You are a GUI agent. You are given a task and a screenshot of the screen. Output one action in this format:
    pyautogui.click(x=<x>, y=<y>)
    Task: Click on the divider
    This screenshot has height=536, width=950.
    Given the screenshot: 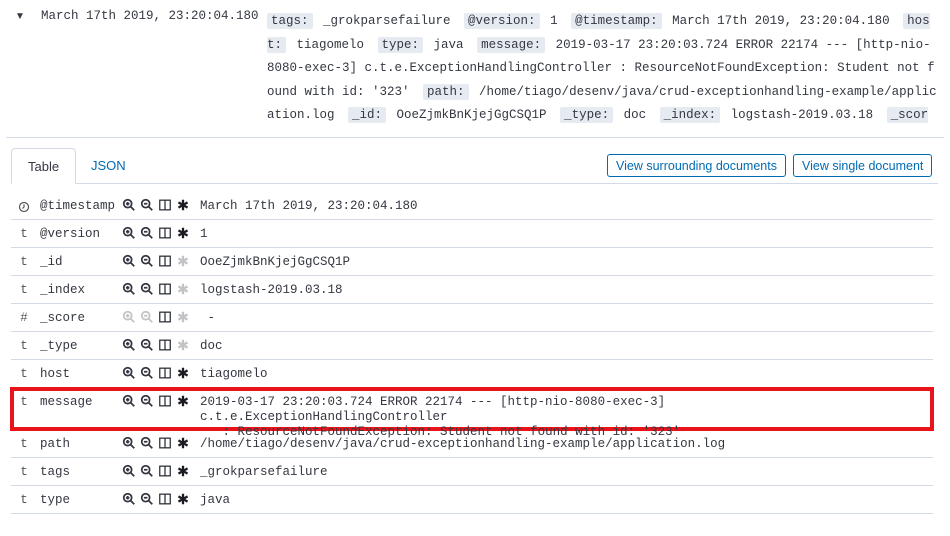 What is the action you would take?
    pyautogui.click(x=475, y=137)
    